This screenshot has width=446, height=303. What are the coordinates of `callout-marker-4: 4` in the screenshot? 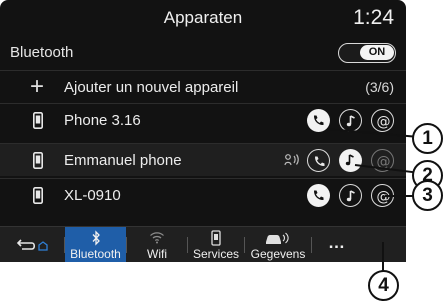 It's located at (383, 285).